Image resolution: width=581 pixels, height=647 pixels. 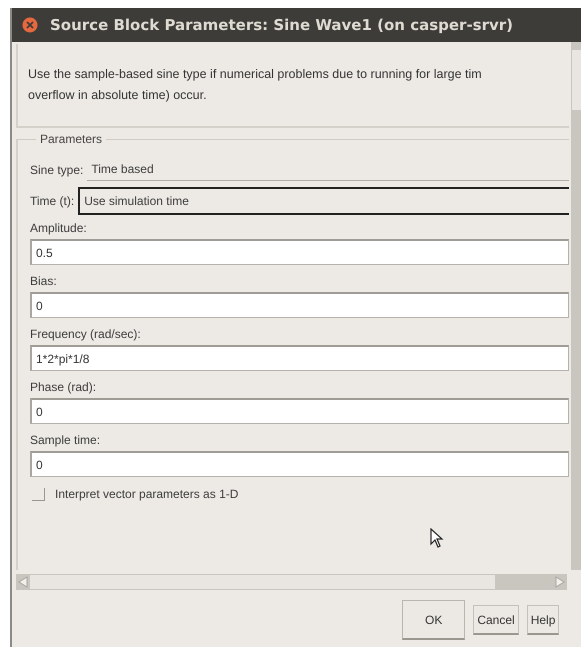 What do you see at coordinates (576, 306) in the screenshot?
I see `vertical-scrollbar` at bounding box center [576, 306].